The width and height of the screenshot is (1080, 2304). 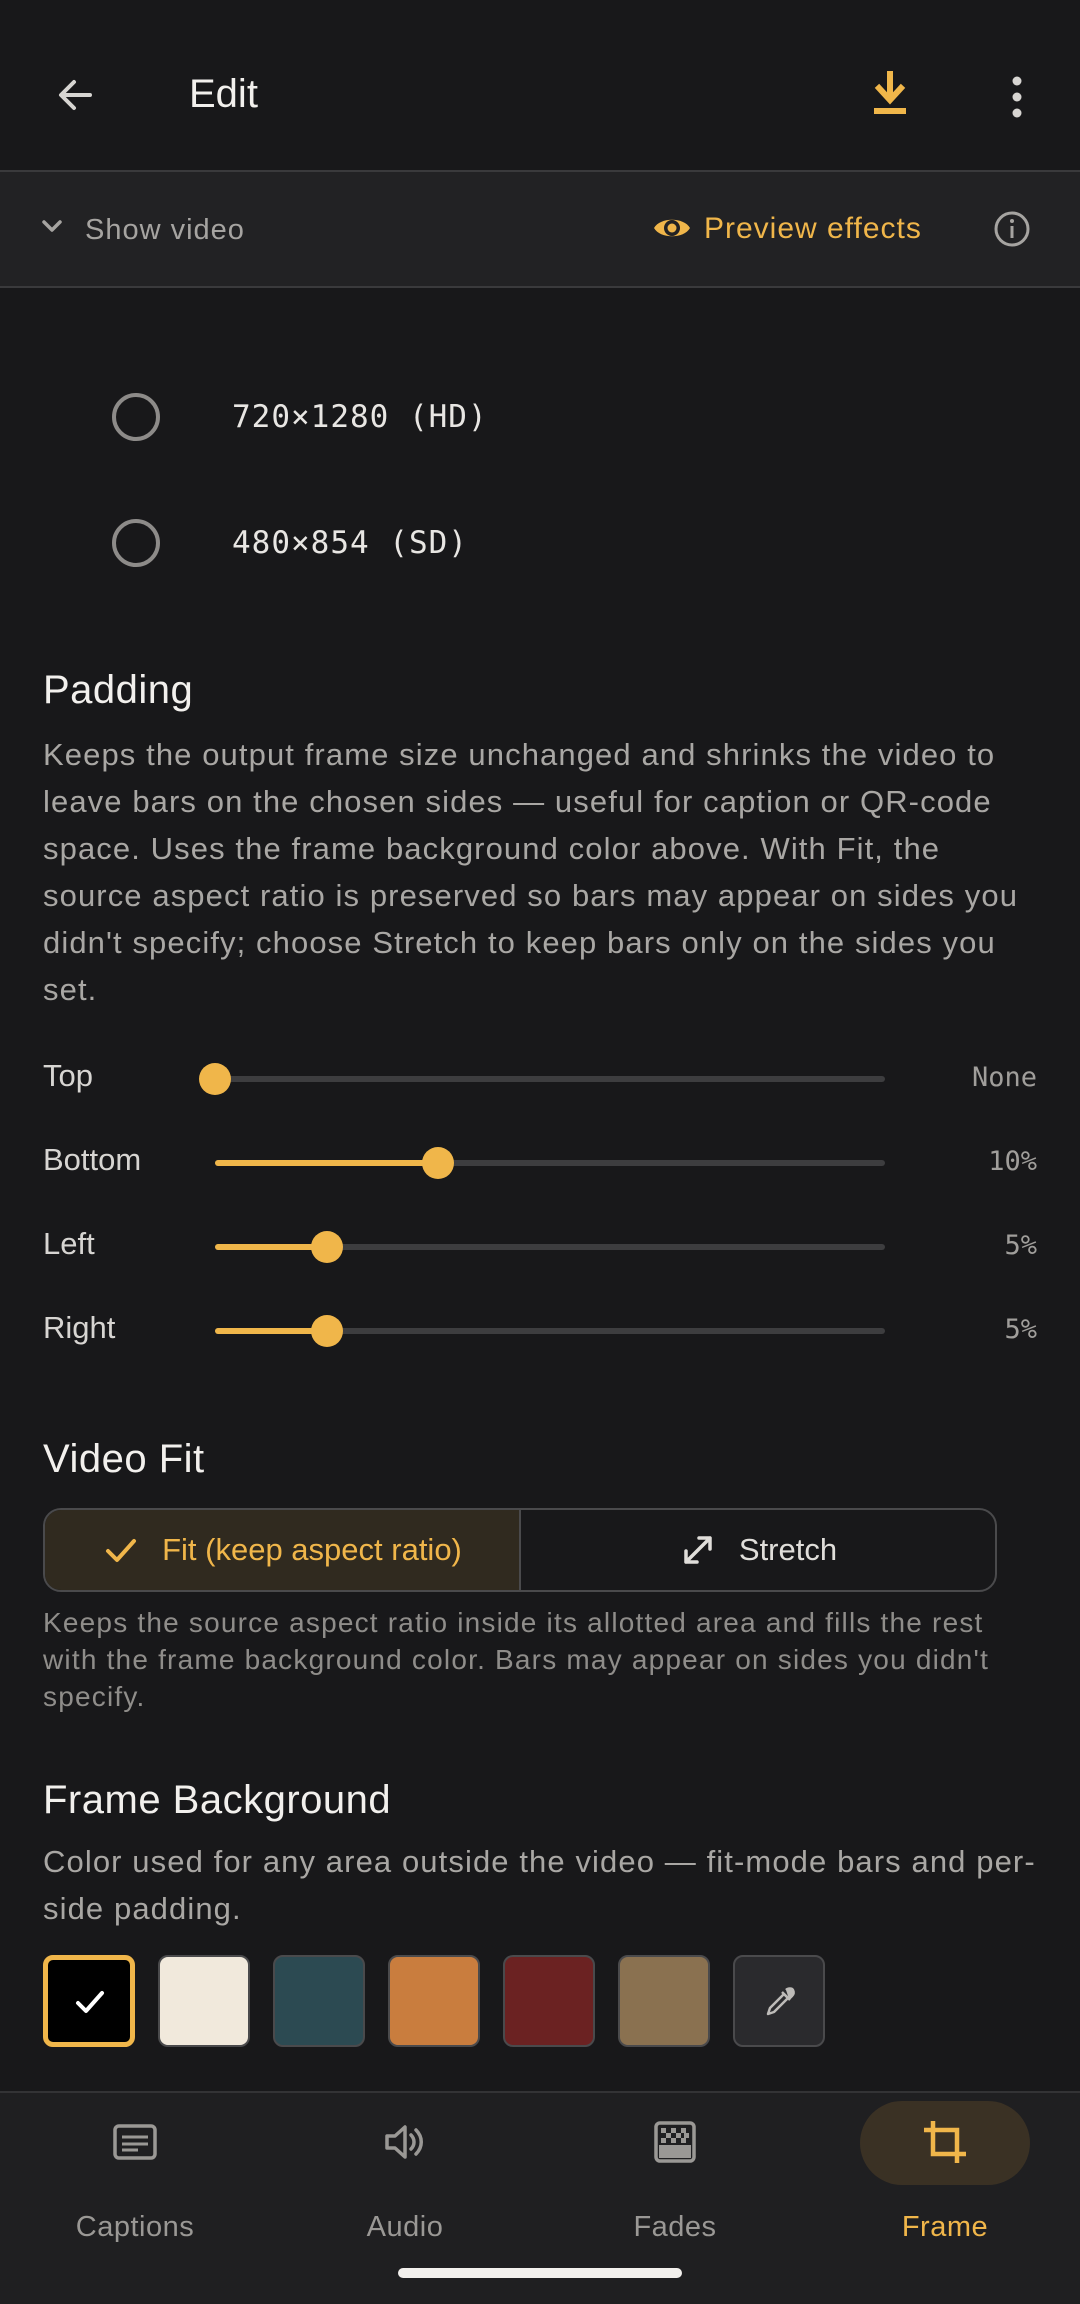 What do you see at coordinates (1012, 1161) in the screenshot?
I see `slider-value: 10%` at bounding box center [1012, 1161].